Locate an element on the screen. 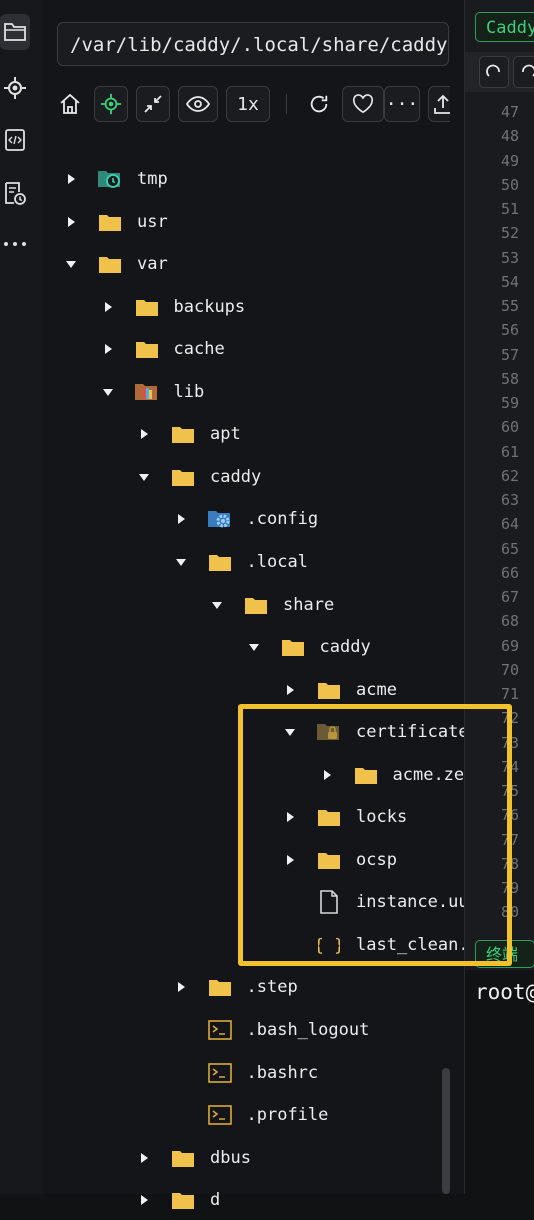 The image size is (534, 1220). tree-item: .config is located at coordinates (245, 519).